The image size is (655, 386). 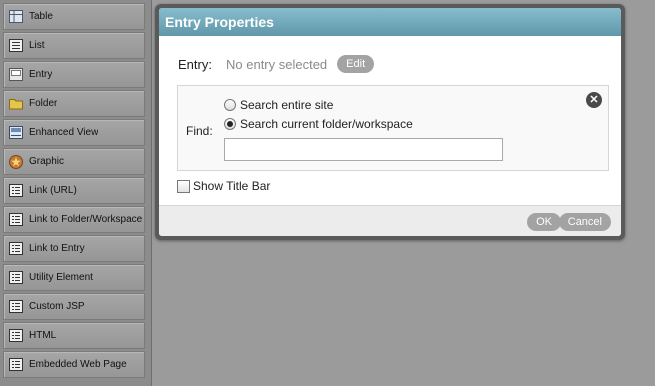 I want to click on palette-item-link-url: Link (URL), so click(x=74, y=190).